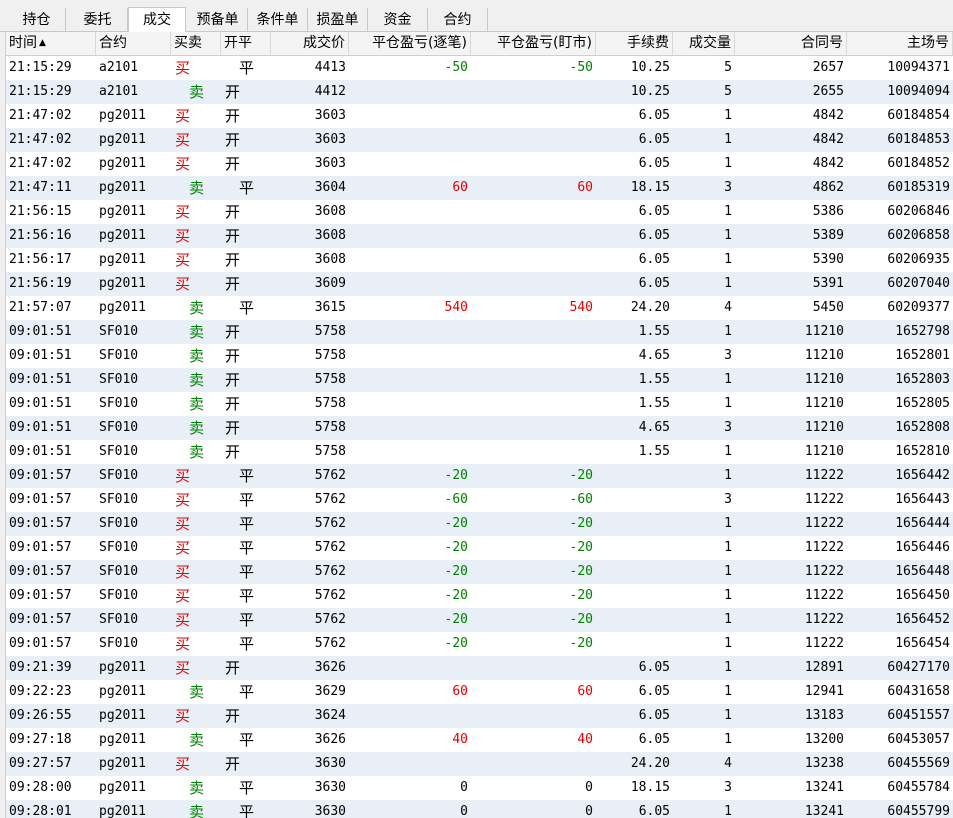  I want to click on column-header-close-pnl-trade: 平仓盈亏(逐笔), so click(410, 43).